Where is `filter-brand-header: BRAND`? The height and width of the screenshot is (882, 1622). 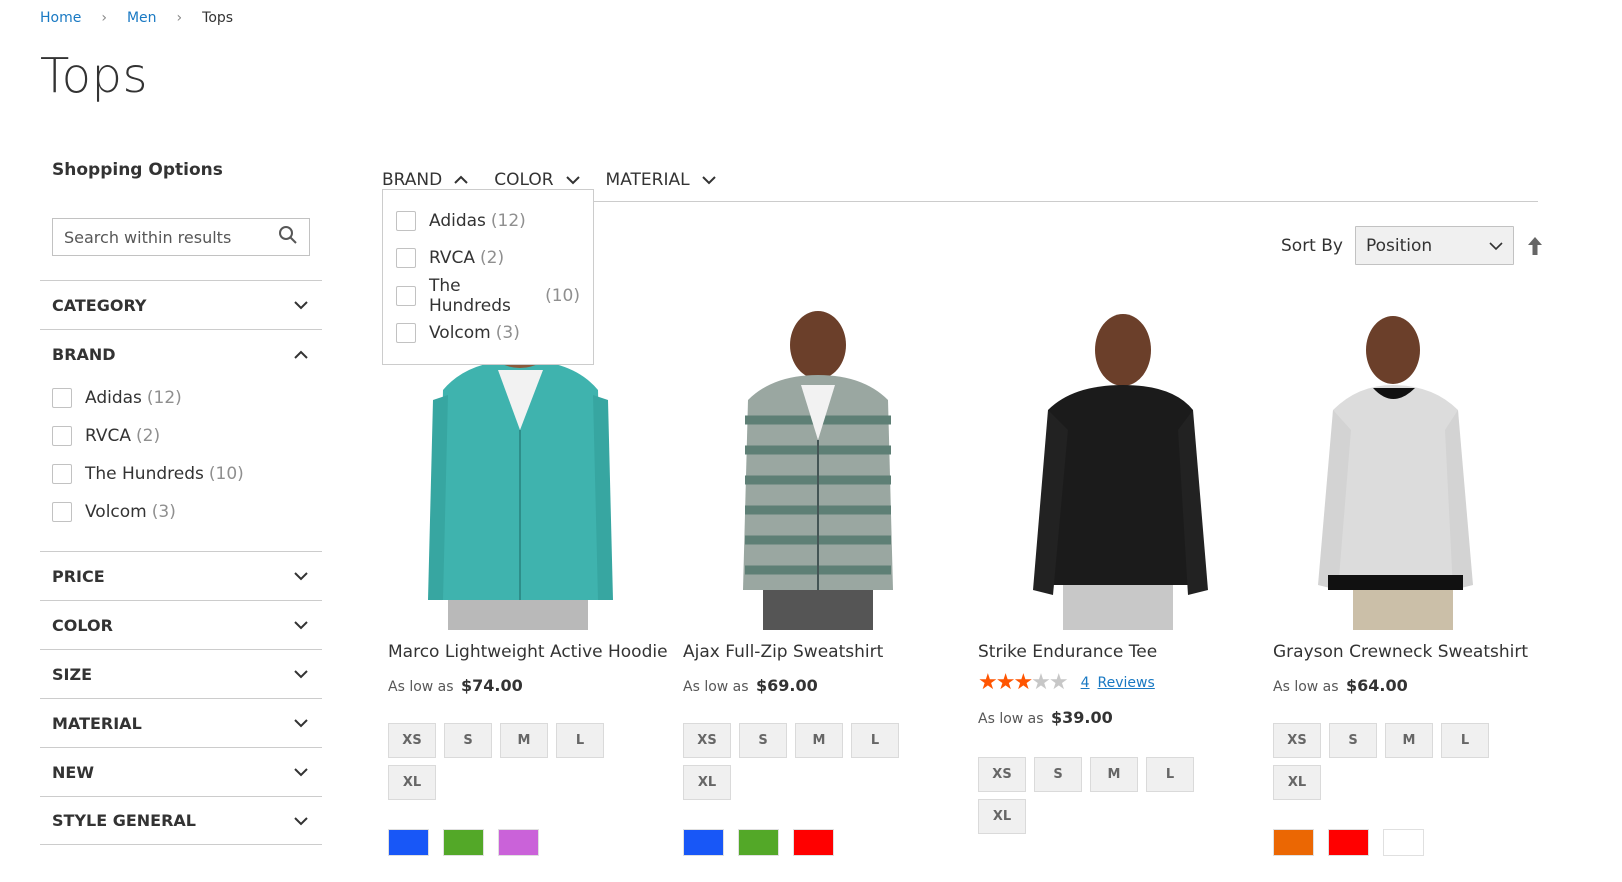 filter-brand-header: BRAND is located at coordinates (181, 354).